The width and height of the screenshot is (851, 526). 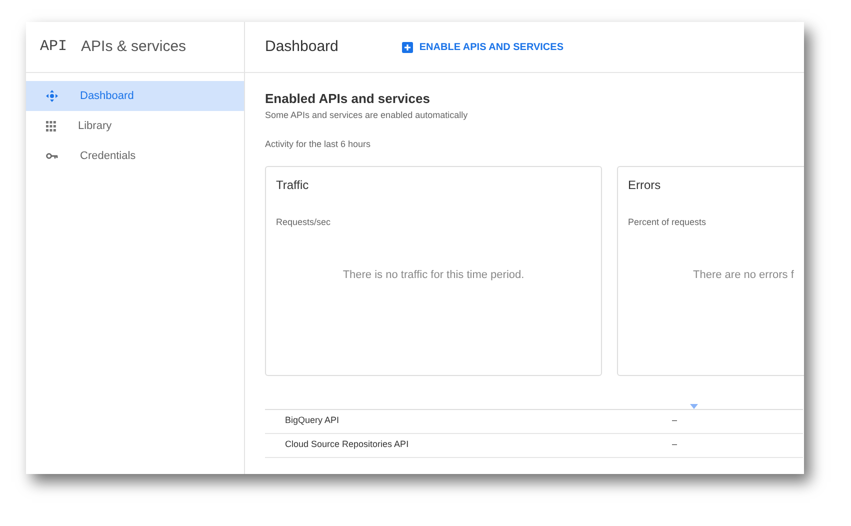 I want to click on card-title: Traffic, so click(x=293, y=185).